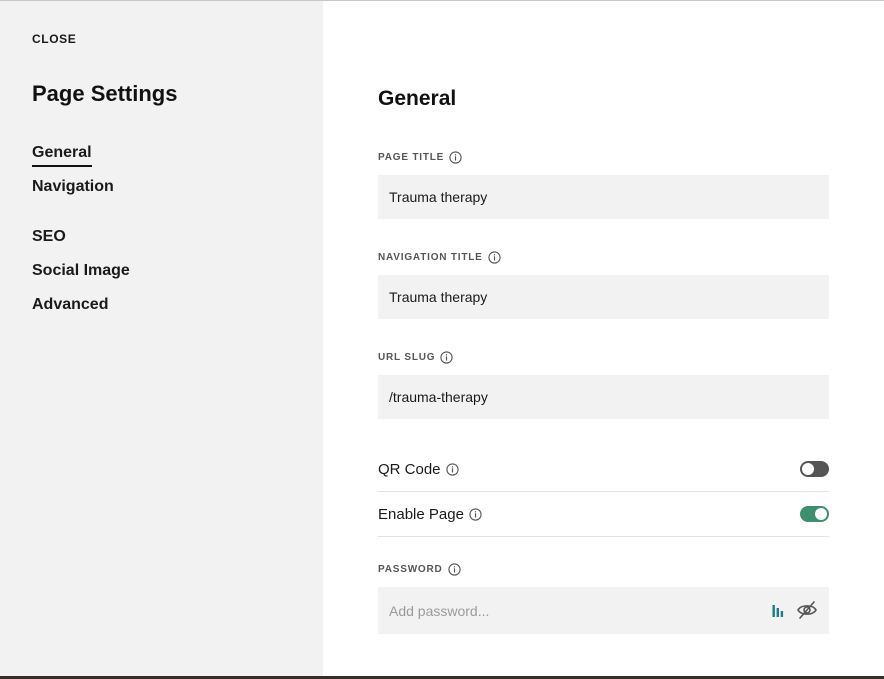  What do you see at coordinates (54, 39) in the screenshot?
I see `close-button: CLOSE` at bounding box center [54, 39].